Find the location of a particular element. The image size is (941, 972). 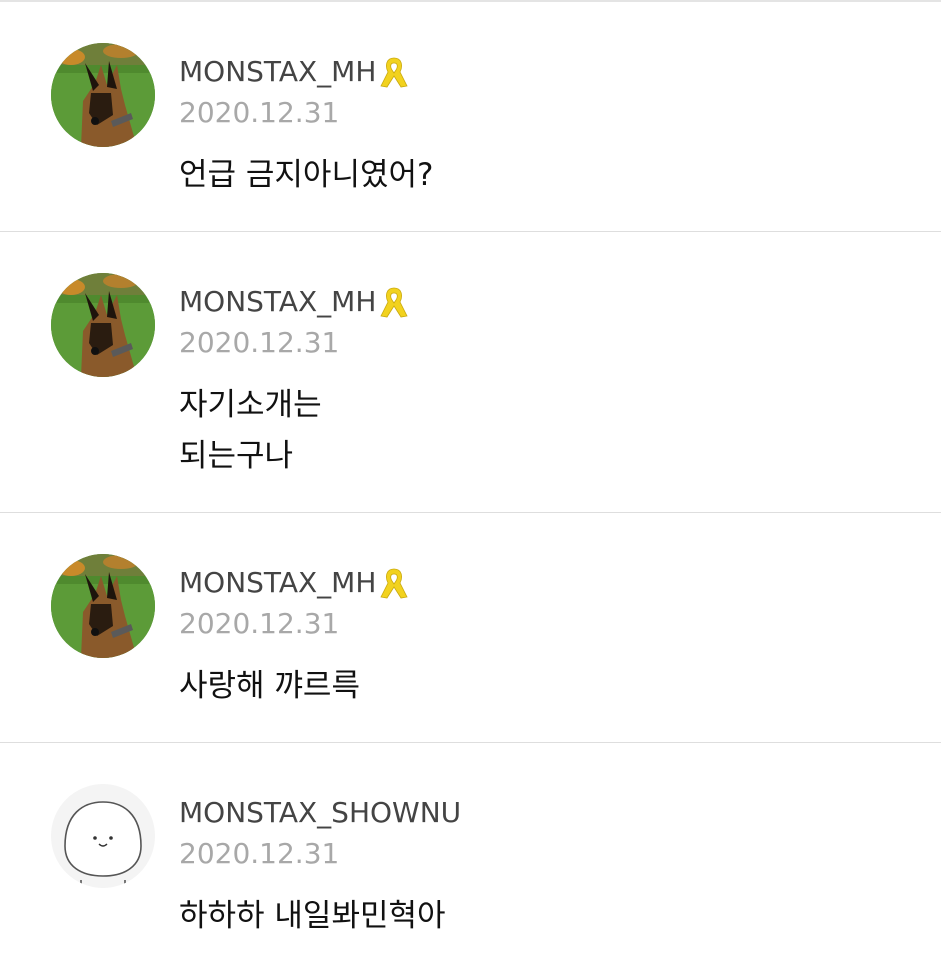

comment-text: 사랑해 꺄르륵 is located at coordinates (269, 686).